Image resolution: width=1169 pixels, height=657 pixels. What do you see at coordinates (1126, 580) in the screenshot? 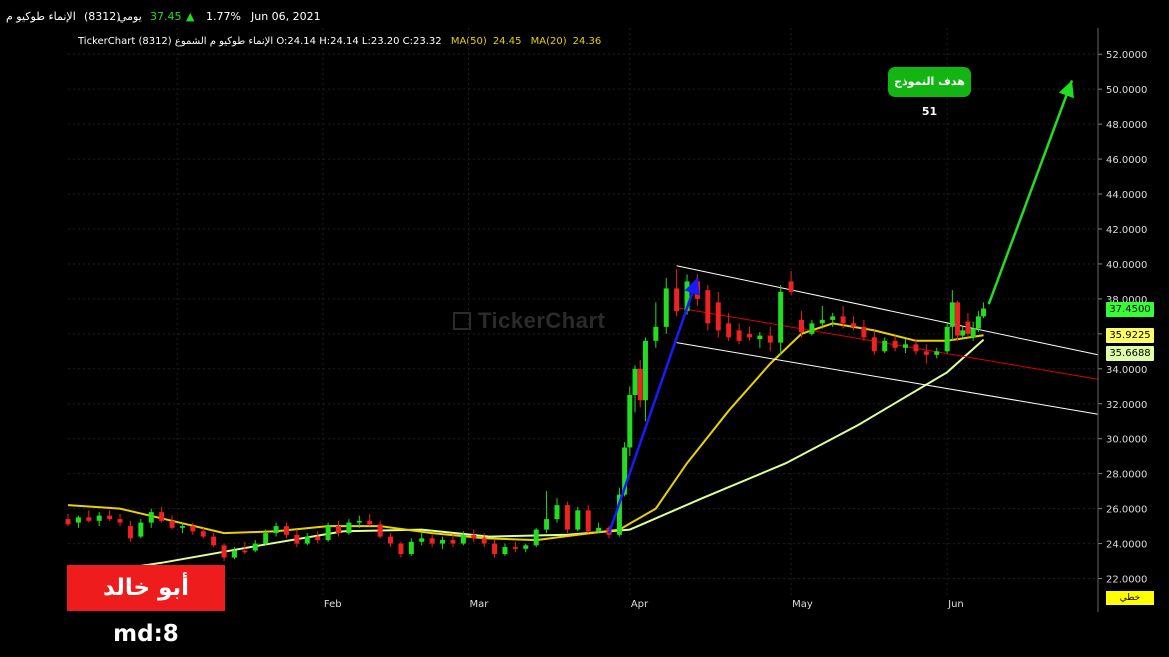
I see `y-tick-label: 22.0000` at bounding box center [1126, 580].